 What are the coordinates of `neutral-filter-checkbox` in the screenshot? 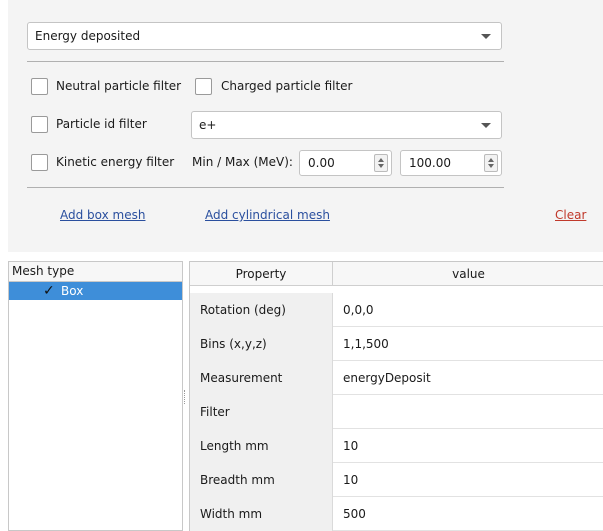 It's located at (39, 86).